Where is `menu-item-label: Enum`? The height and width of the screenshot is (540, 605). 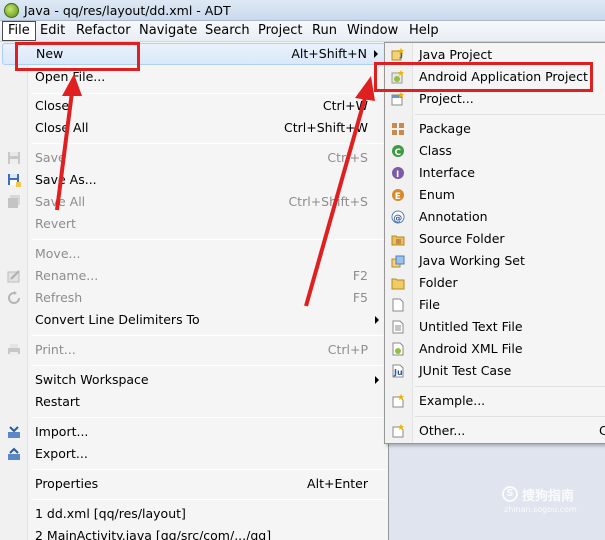 menu-item-label: Enum is located at coordinates (437, 194).